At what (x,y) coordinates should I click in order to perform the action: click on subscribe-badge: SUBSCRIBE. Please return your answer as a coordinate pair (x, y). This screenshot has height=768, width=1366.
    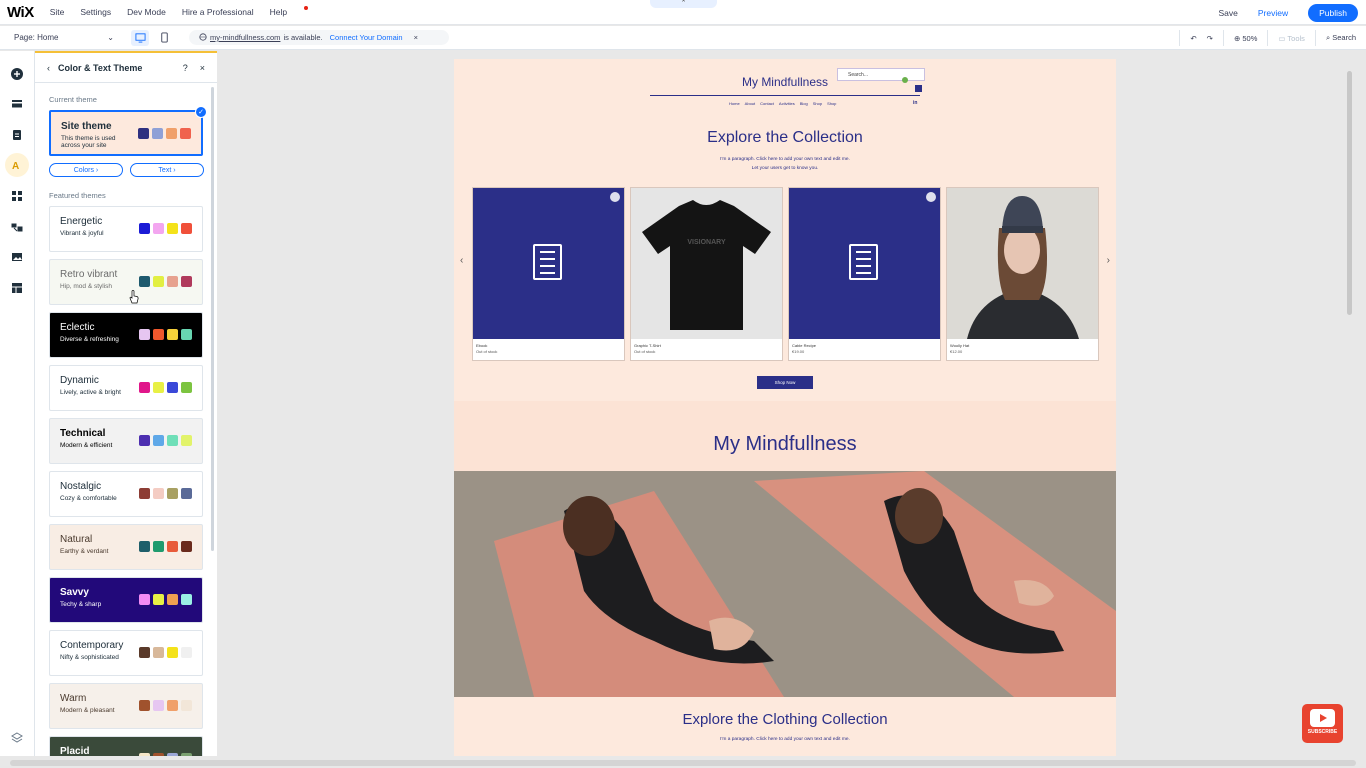
    Looking at the image, I should click on (1322, 723).